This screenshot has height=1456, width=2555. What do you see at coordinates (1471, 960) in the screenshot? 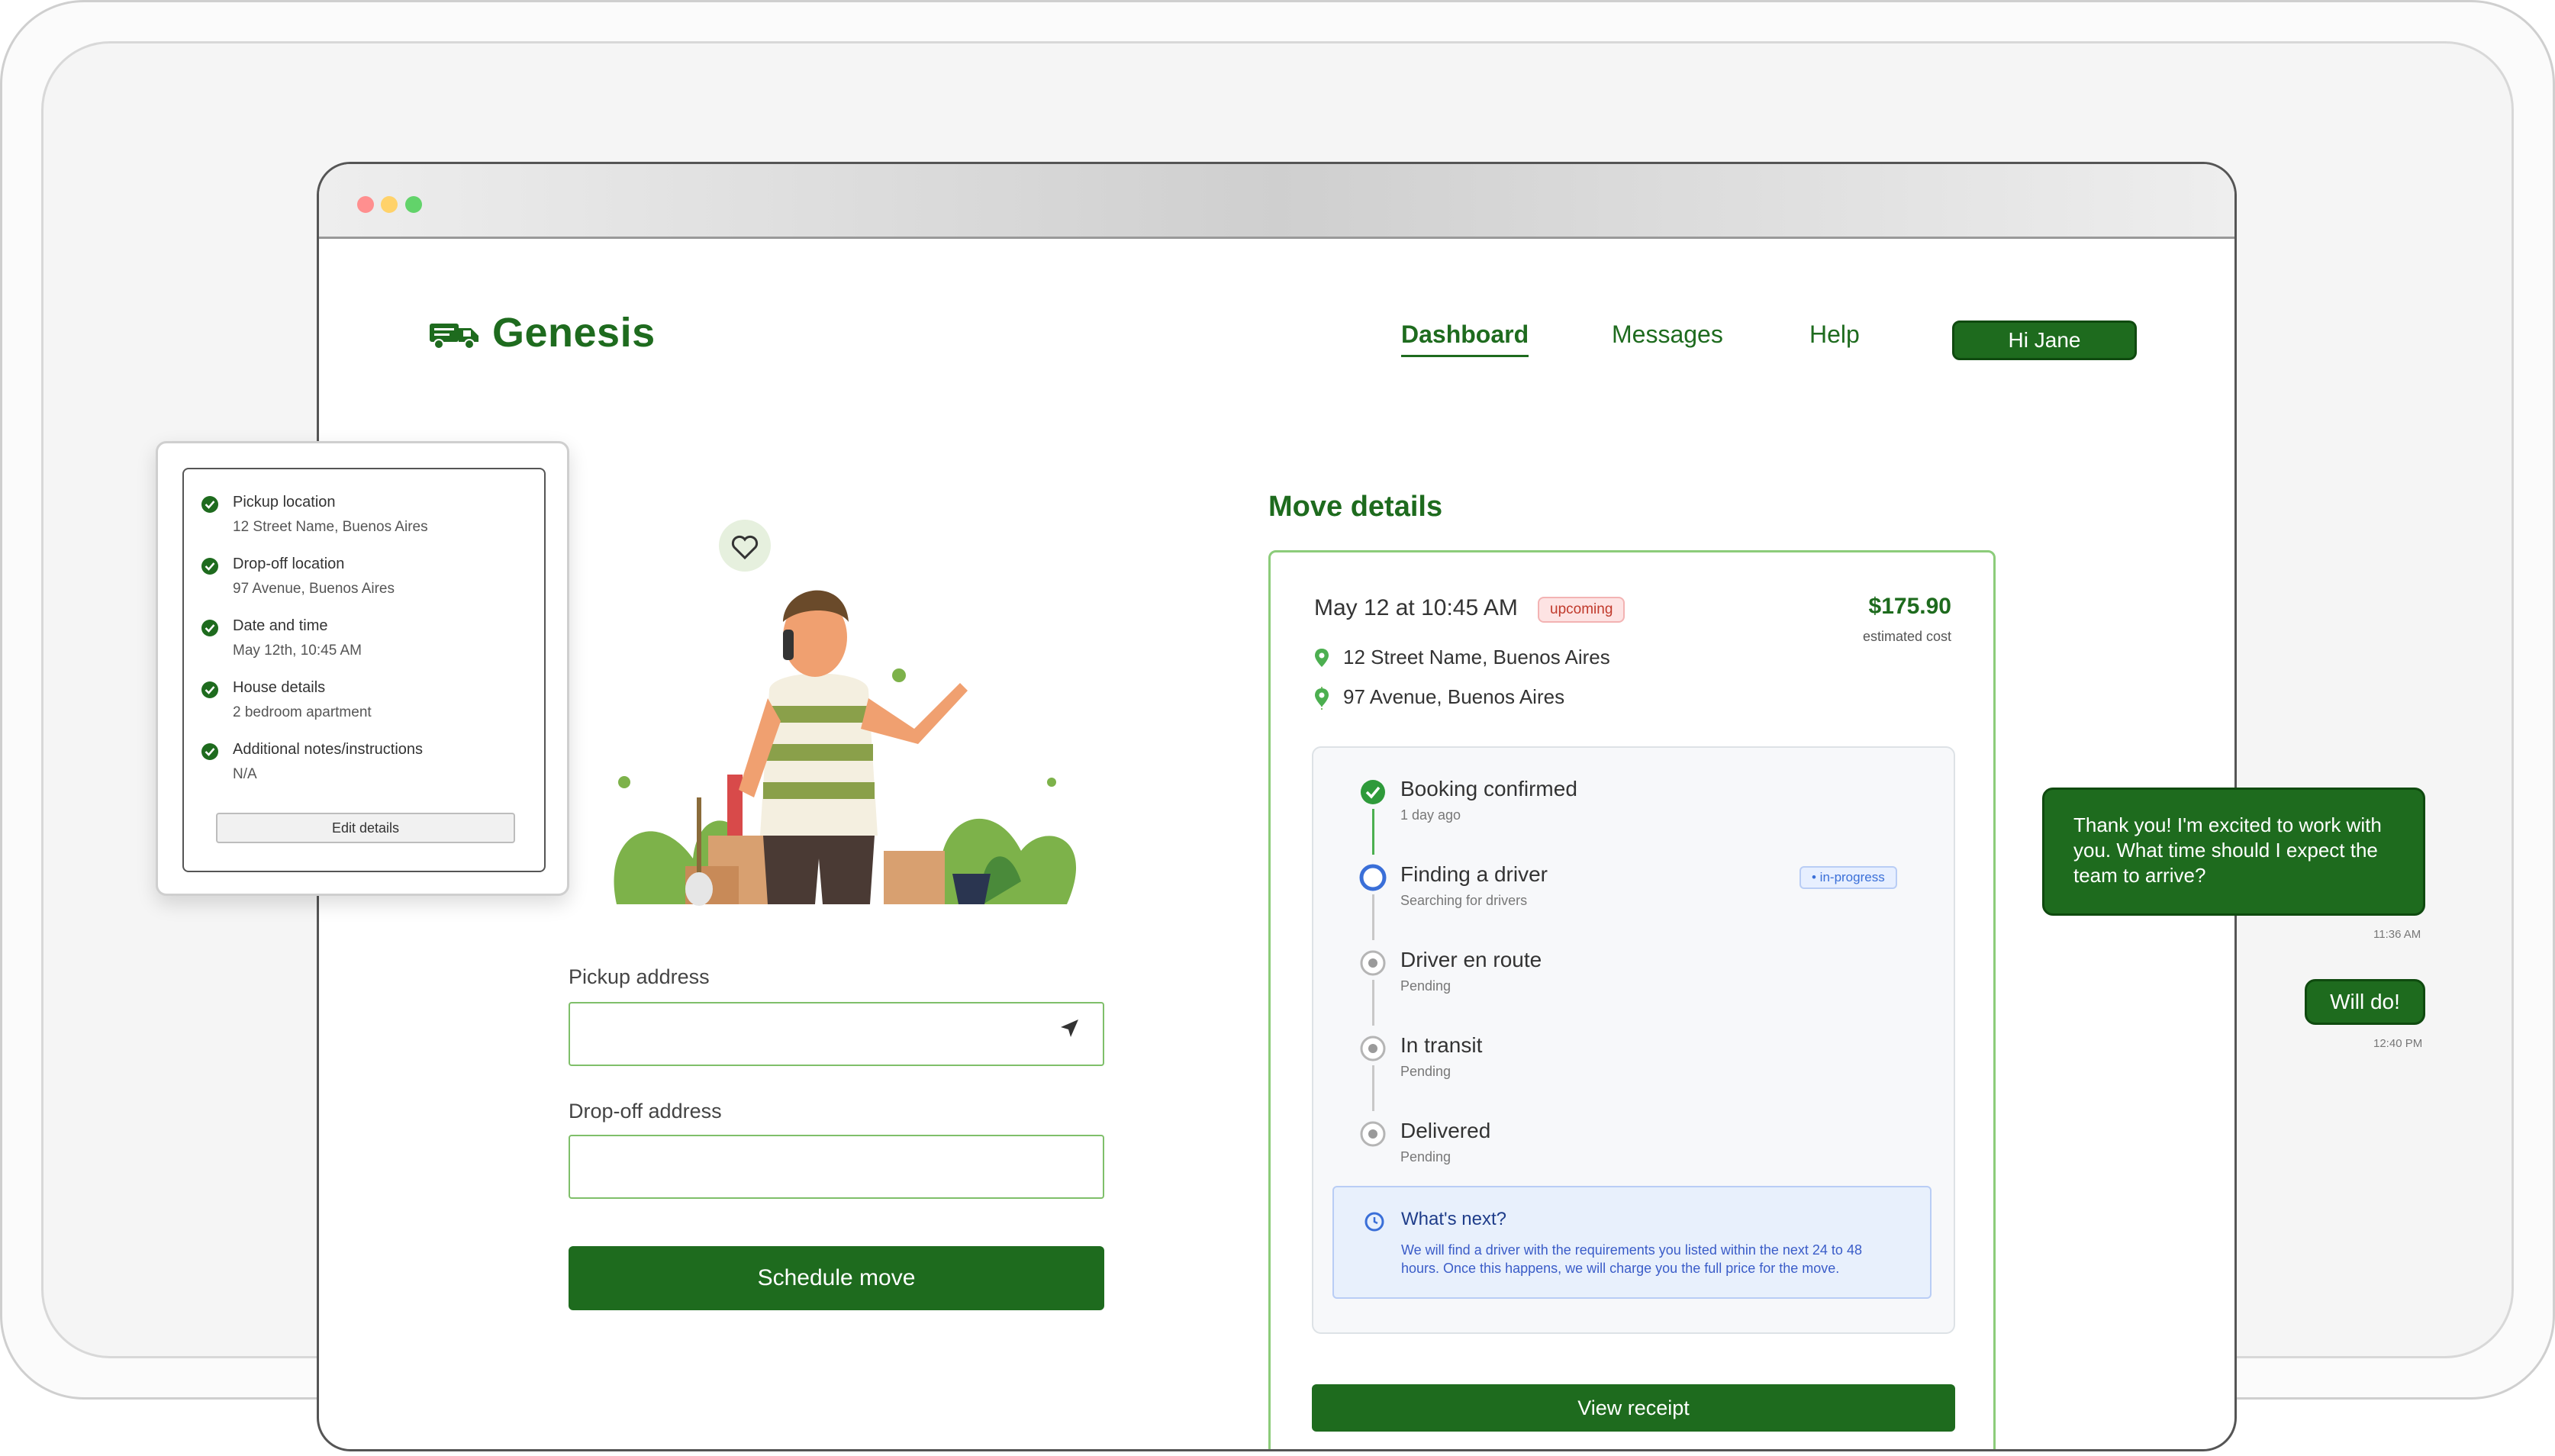
I see `step-title: Driver en route` at bounding box center [1471, 960].